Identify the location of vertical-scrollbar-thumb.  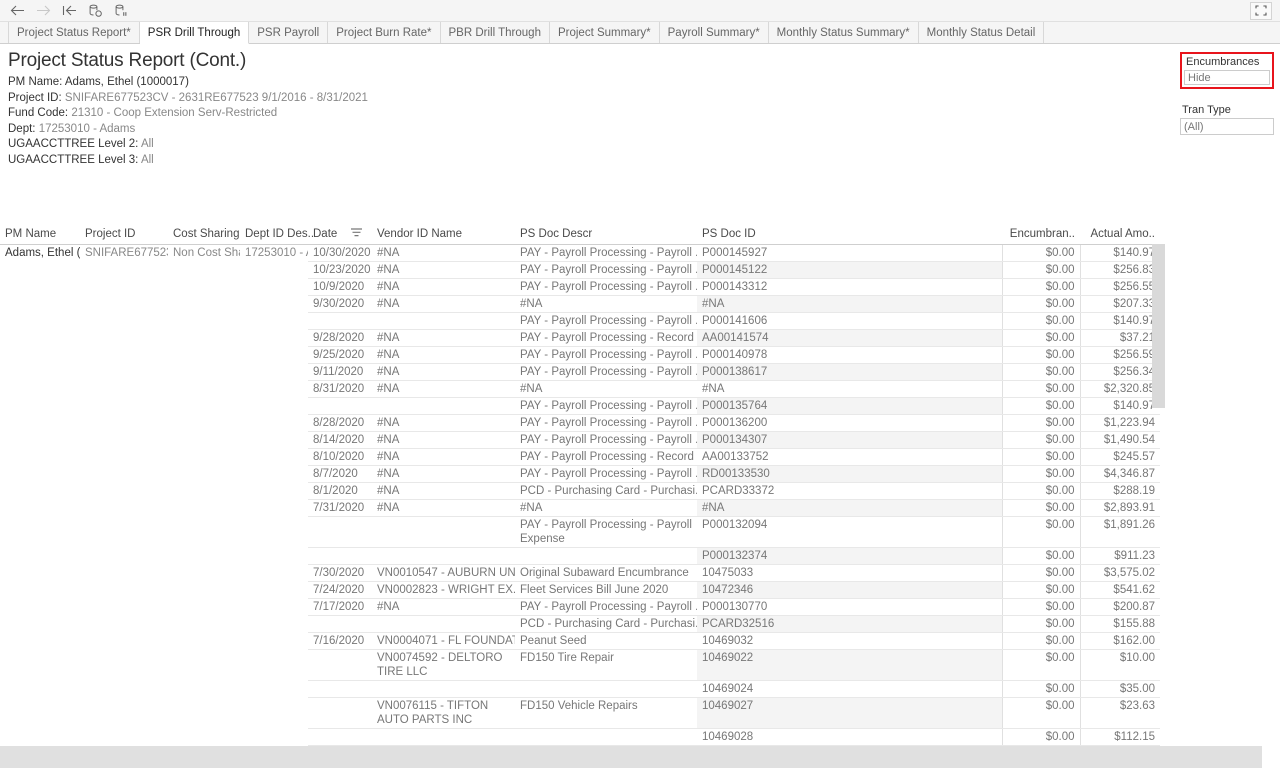
(1158, 326).